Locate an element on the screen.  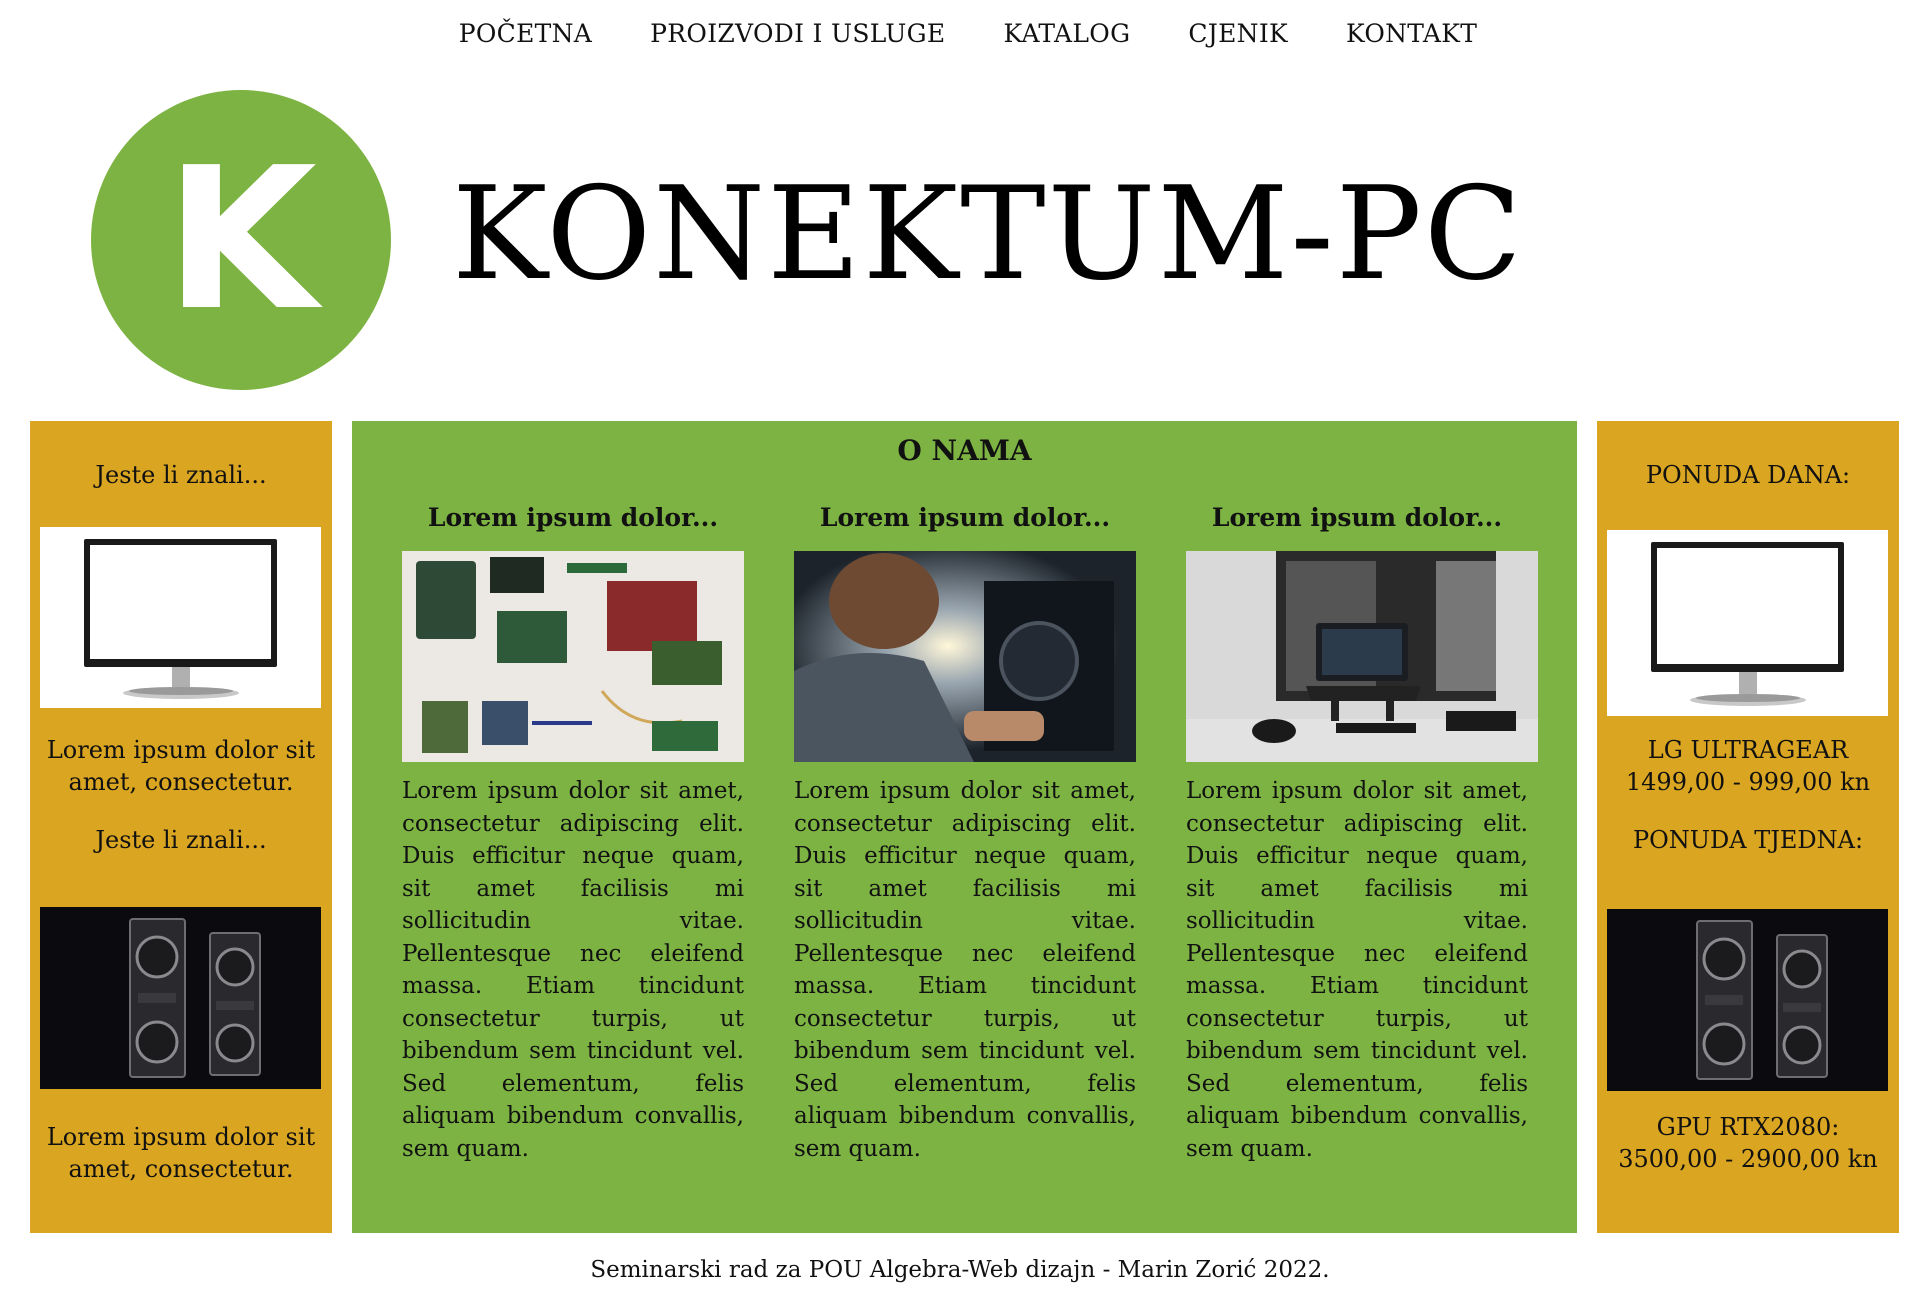
computer-parts-photo is located at coordinates (573, 656).